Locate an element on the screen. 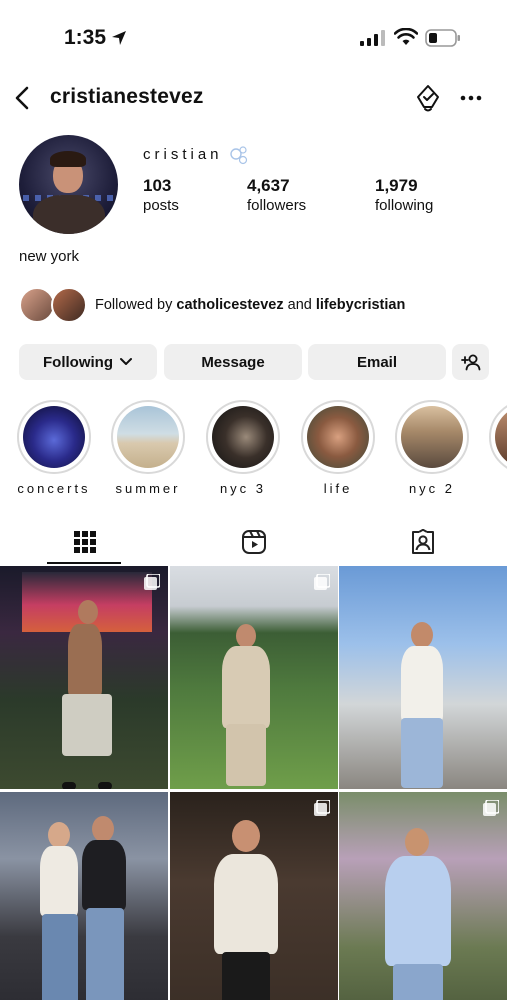 This screenshot has width=507, height=1000. stat-followers: 4,637 followers is located at coordinates (276, 195).